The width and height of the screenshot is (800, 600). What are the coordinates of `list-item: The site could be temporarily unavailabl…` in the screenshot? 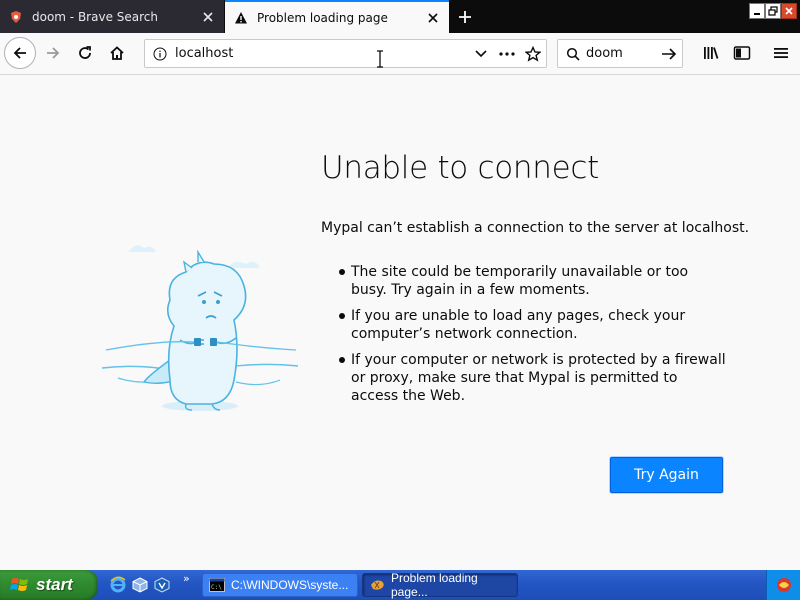 It's located at (531, 281).